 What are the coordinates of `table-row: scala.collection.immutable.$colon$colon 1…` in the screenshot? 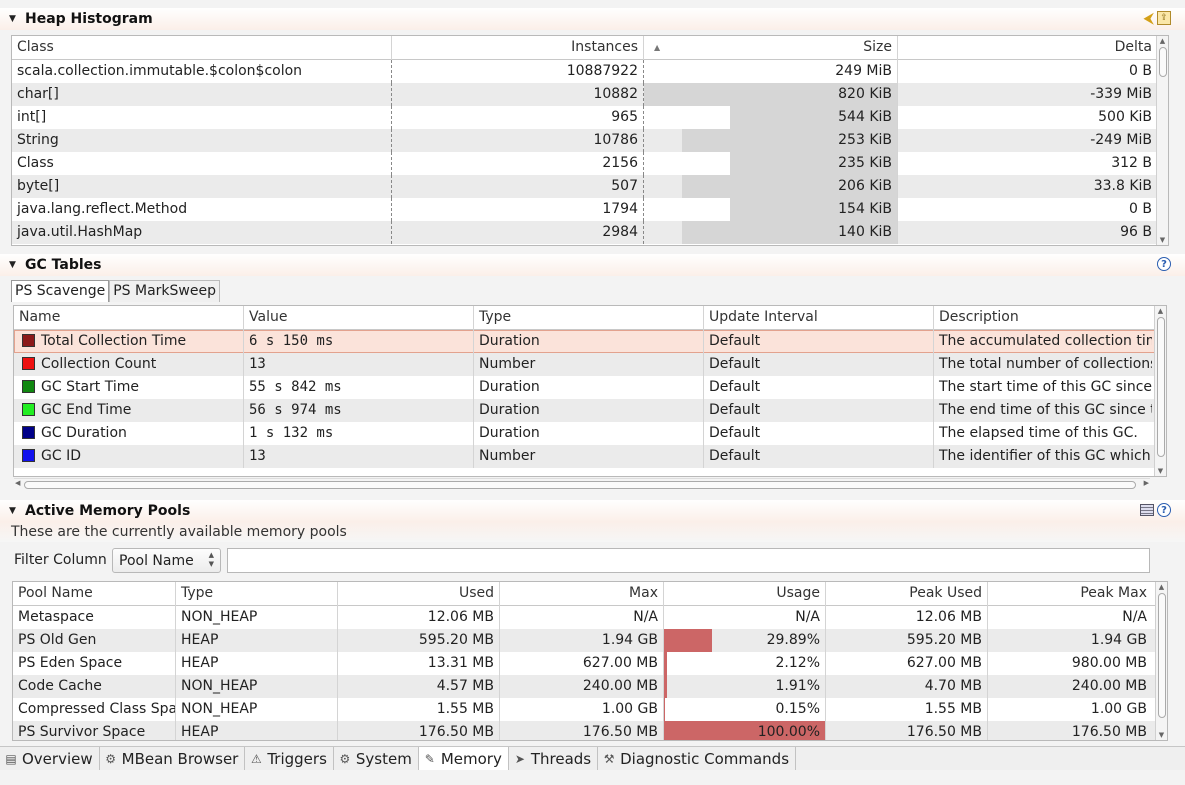 It's located at (590, 71).